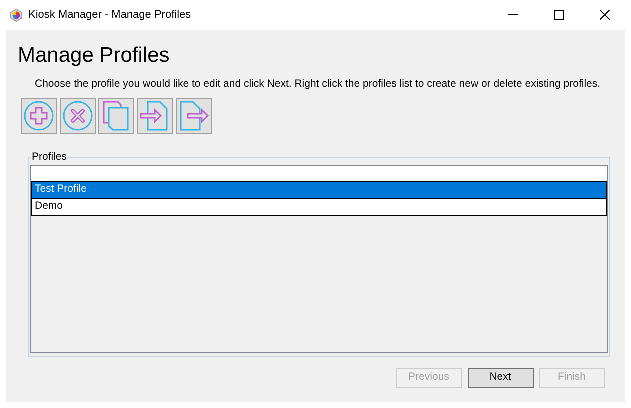 This screenshot has height=408, width=631. Describe the element at coordinates (319, 190) in the screenshot. I see `profile-row: Test Profile` at that location.